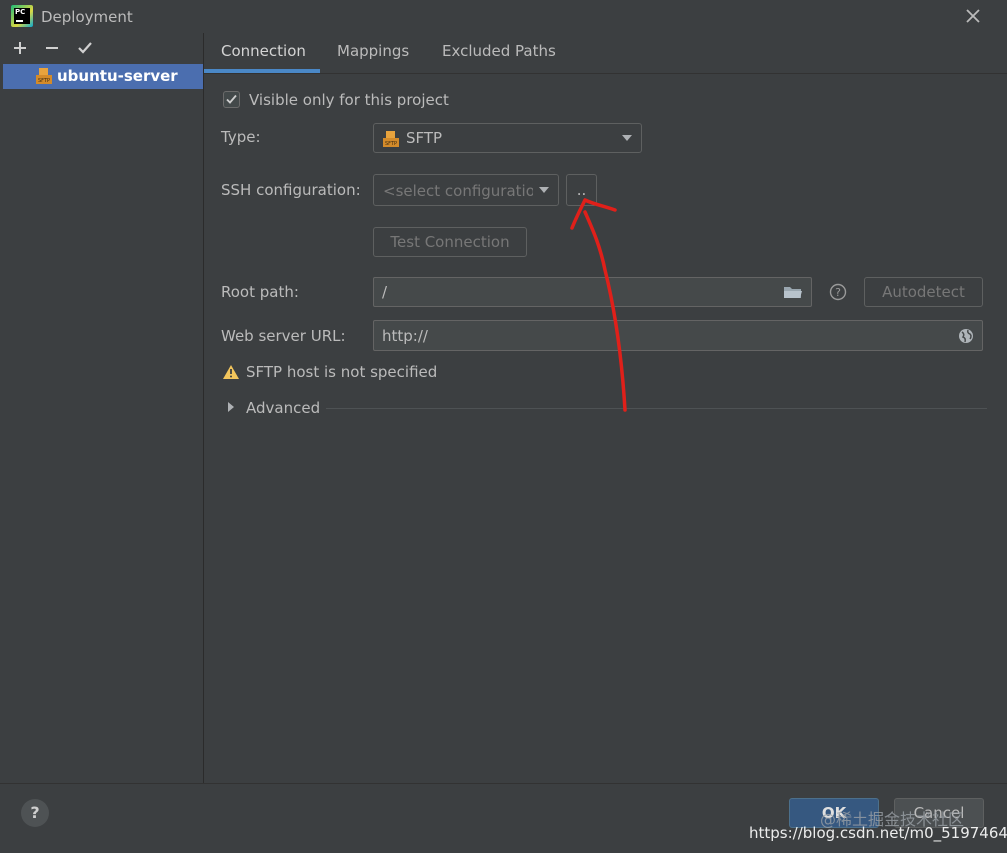  I want to click on sidebar-item-ubuntu-server: SFTP ubuntu-server, so click(103, 76).